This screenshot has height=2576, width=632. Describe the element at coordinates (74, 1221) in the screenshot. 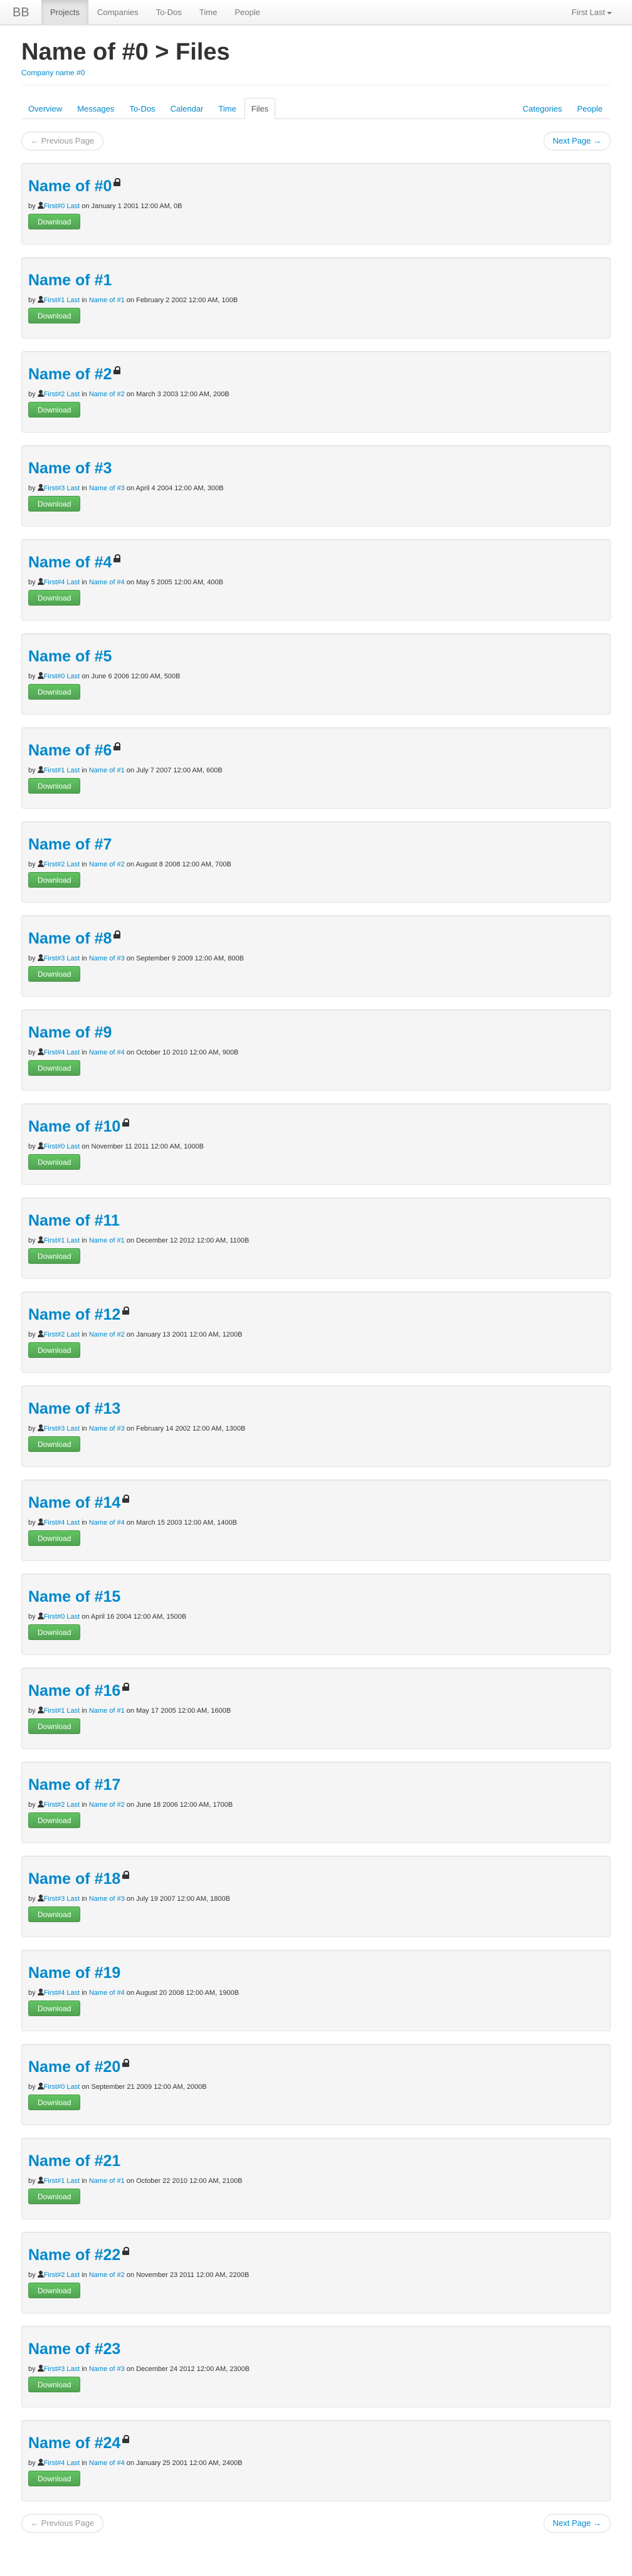

I see `file-name-link: Name of #11` at that location.